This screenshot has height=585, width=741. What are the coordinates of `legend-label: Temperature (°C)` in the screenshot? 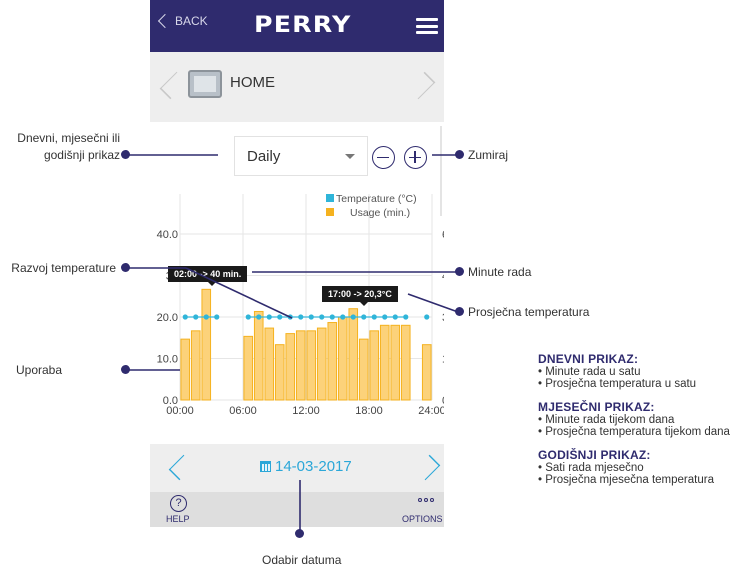 It's located at (376, 199).